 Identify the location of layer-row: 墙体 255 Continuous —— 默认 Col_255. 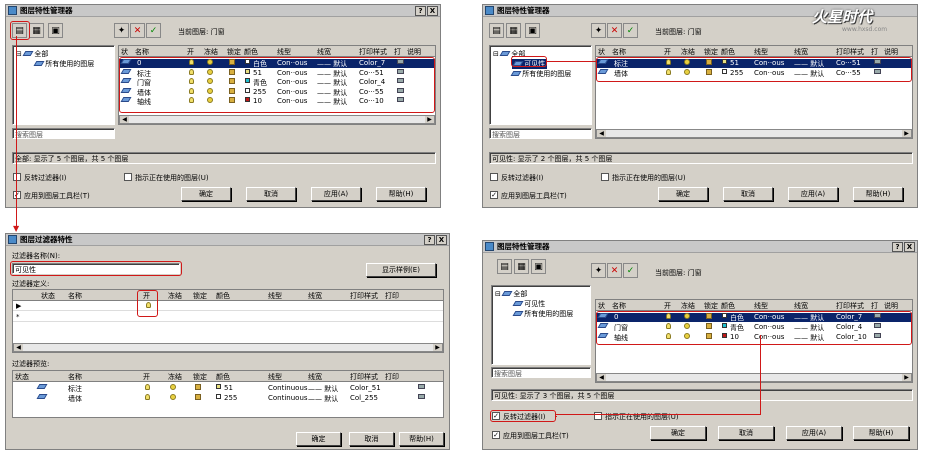
(228, 398).